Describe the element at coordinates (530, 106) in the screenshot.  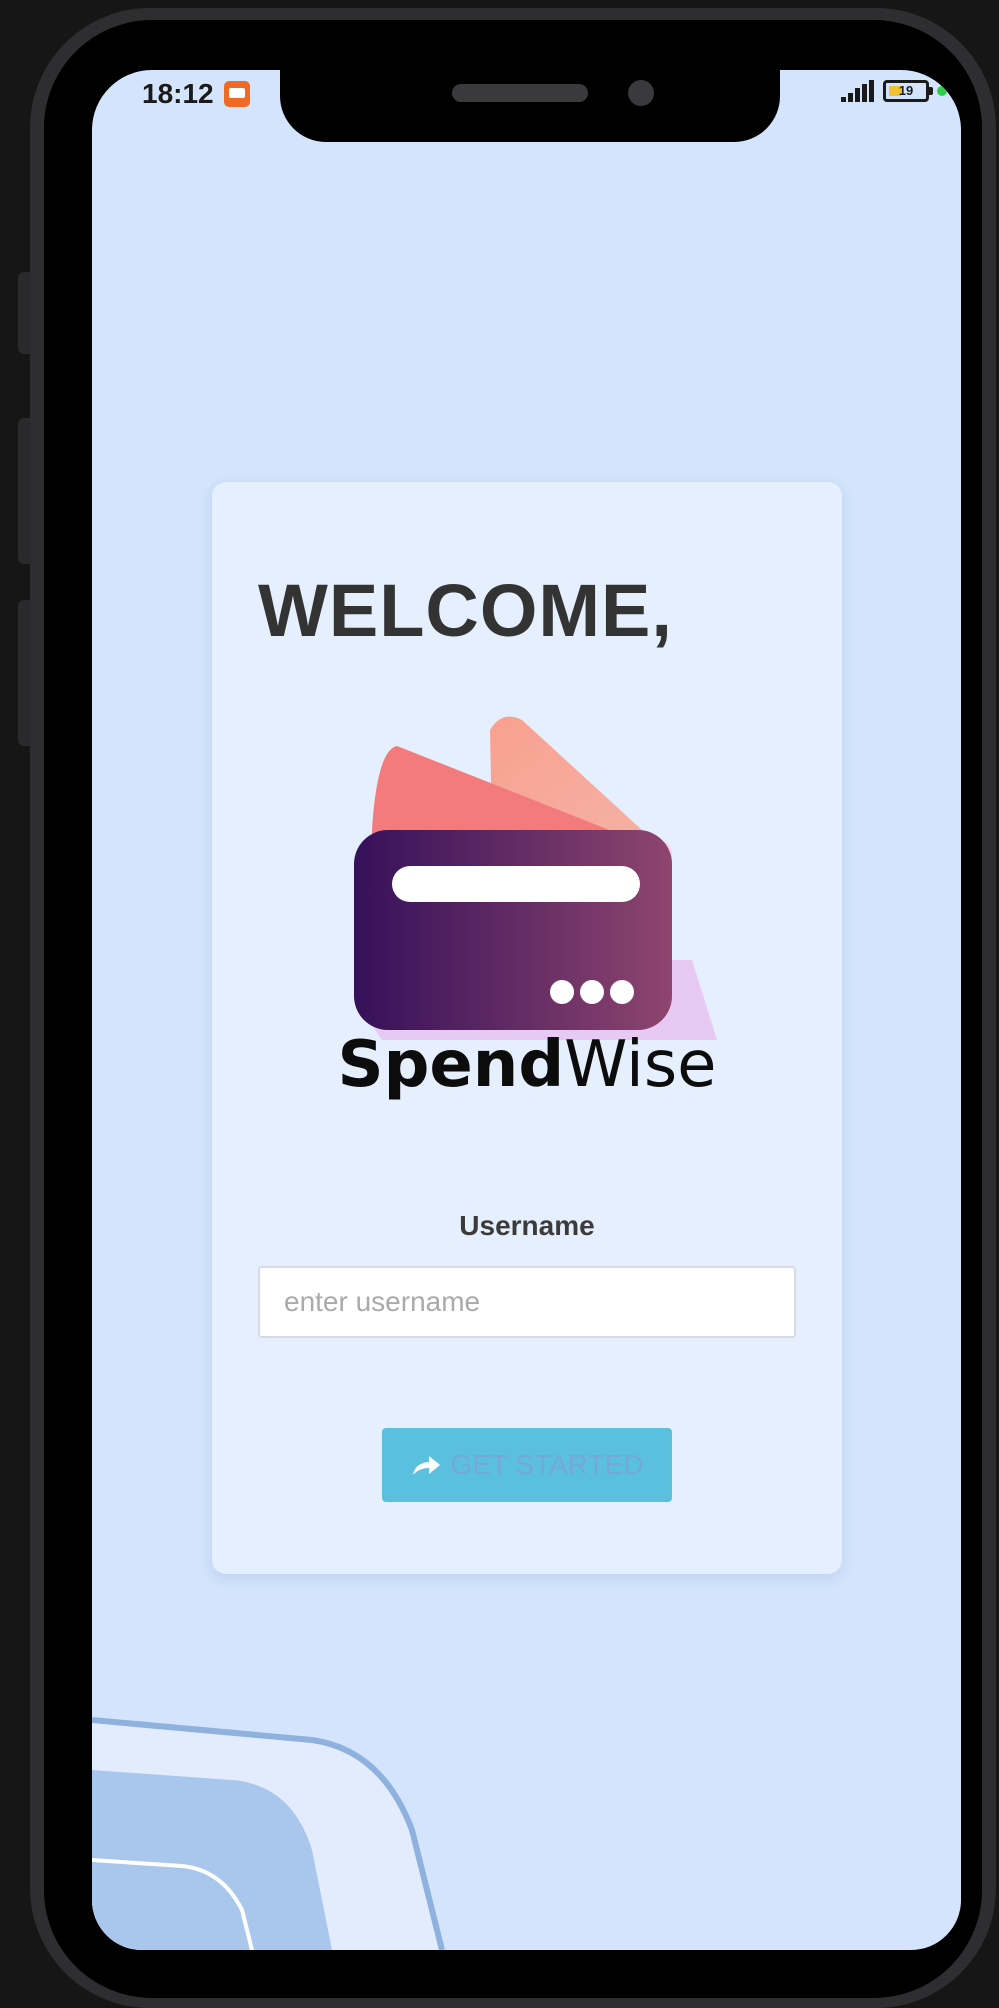
I see `phone-notch` at that location.